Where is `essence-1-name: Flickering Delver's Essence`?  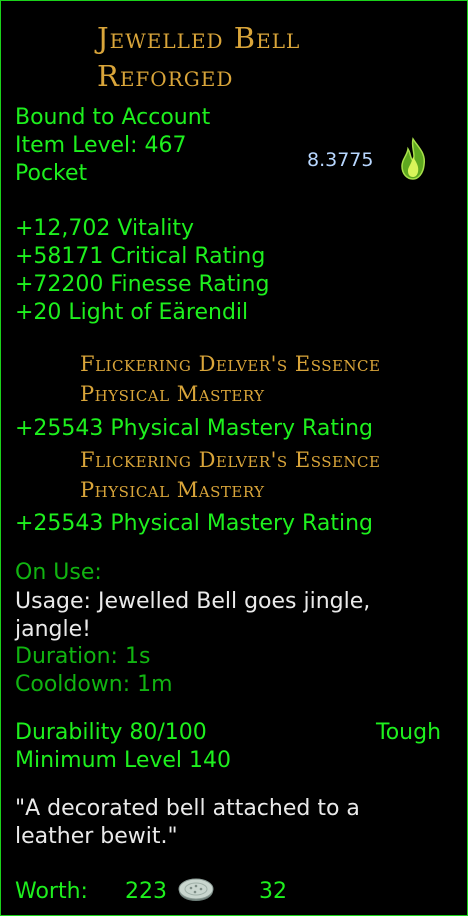 essence-1-name: Flickering Delver's Essence is located at coordinates (230, 364).